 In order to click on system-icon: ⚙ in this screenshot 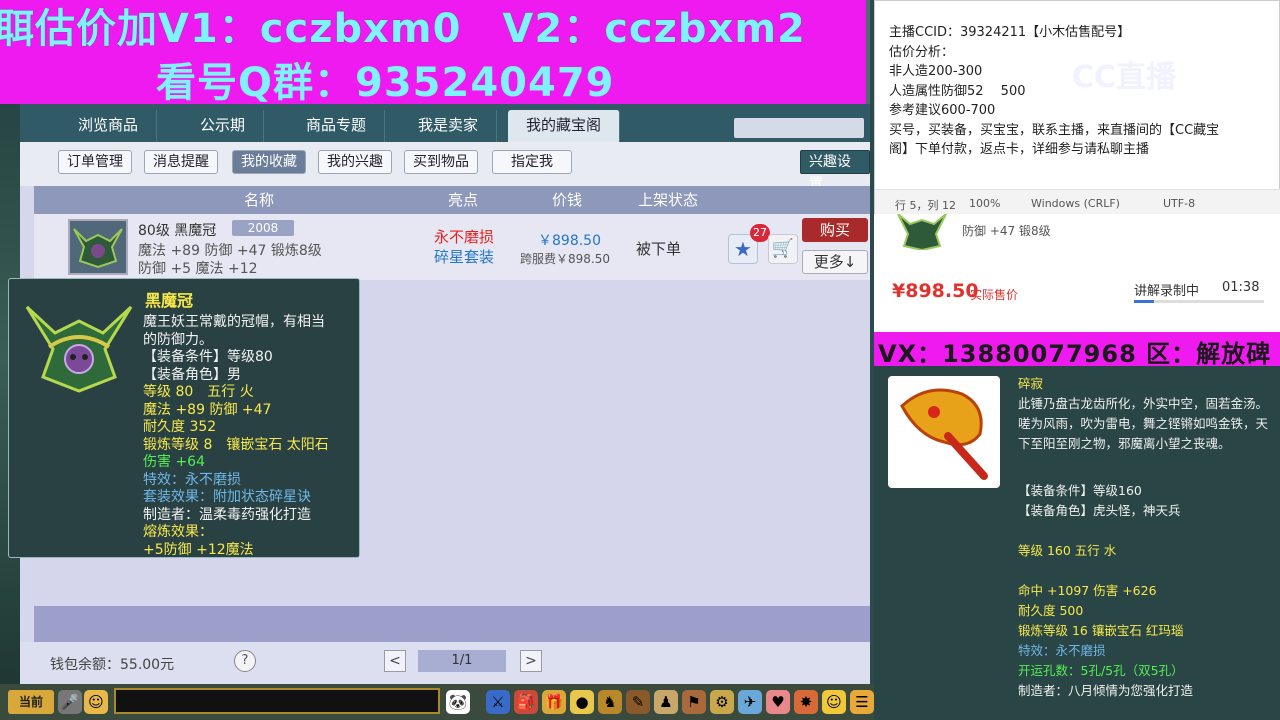, I will do `click(722, 702)`.